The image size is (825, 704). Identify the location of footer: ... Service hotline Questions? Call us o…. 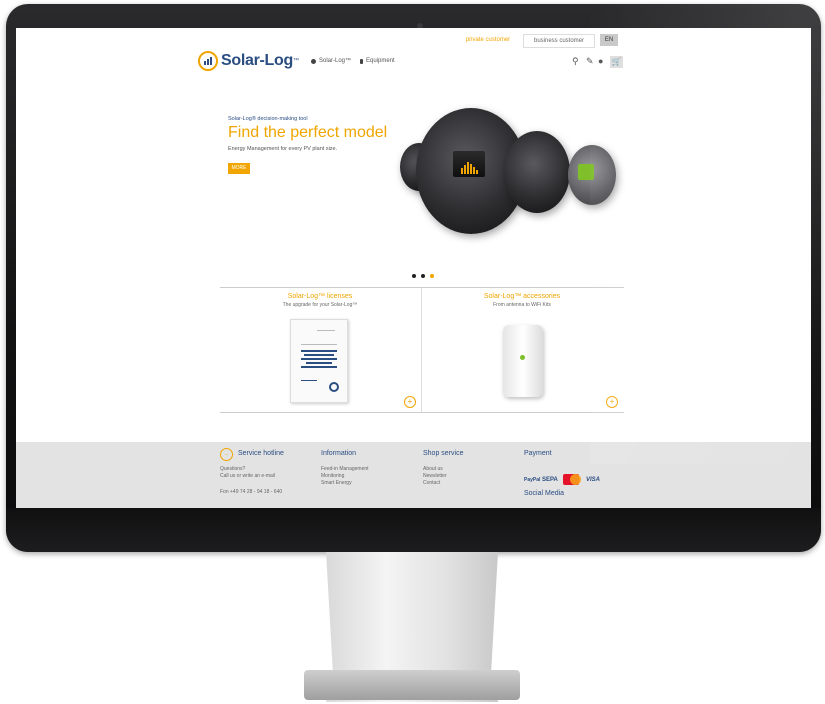
(413, 475).